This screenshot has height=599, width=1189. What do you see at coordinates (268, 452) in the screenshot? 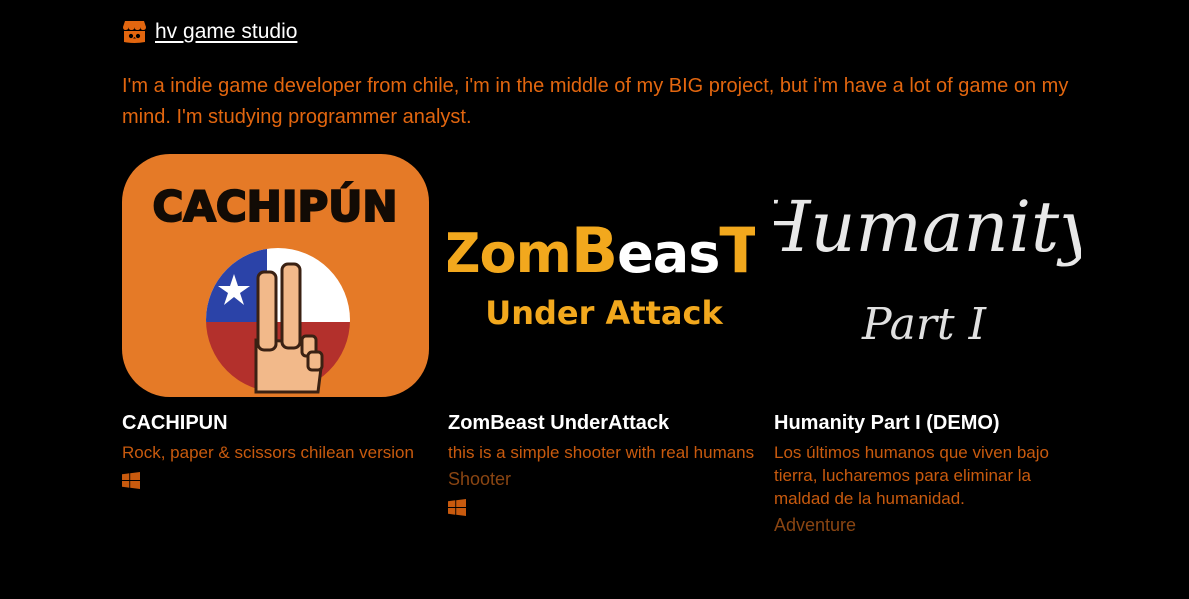
I see `game-description-cachipun: Rock, paper & scissors chilean version` at bounding box center [268, 452].